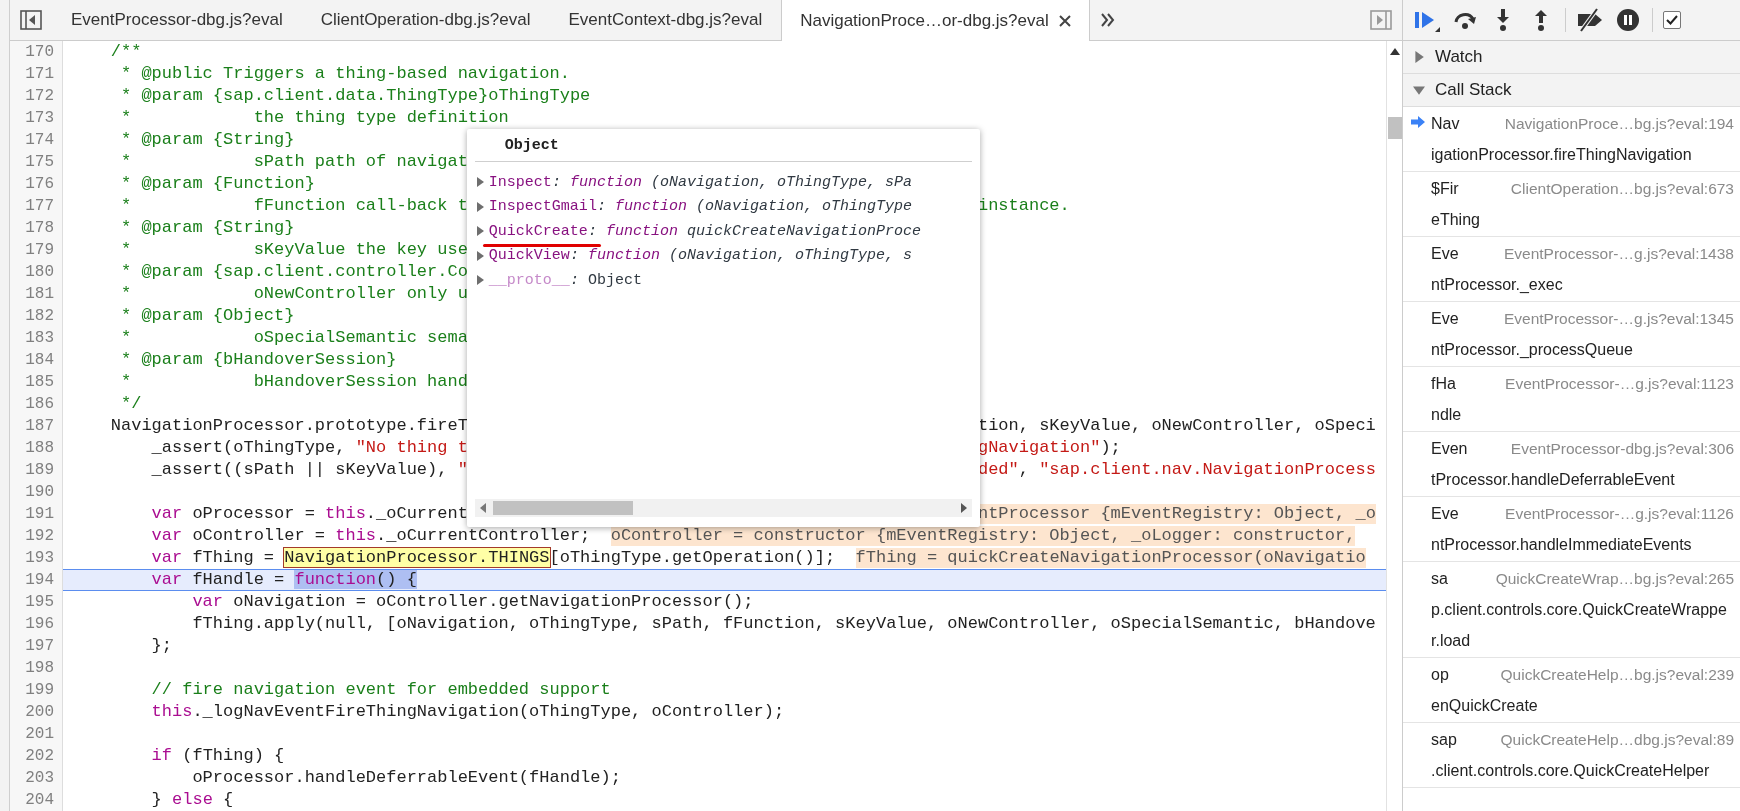 The height and width of the screenshot is (811, 1740). I want to click on scroll-up-icon, so click(1394, 51).